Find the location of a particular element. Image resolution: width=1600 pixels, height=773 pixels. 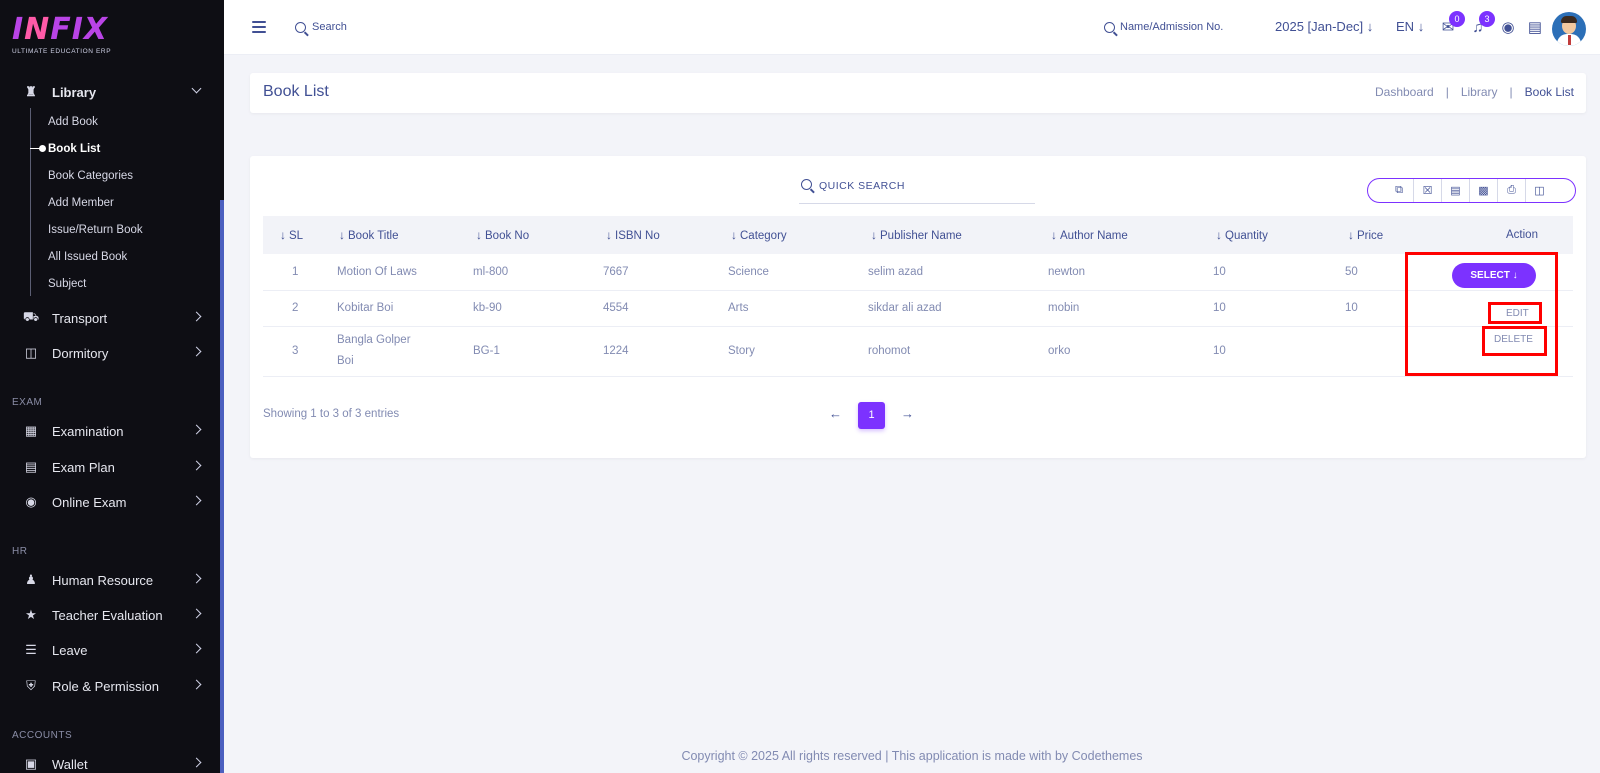

user-avatar is located at coordinates (1569, 29).